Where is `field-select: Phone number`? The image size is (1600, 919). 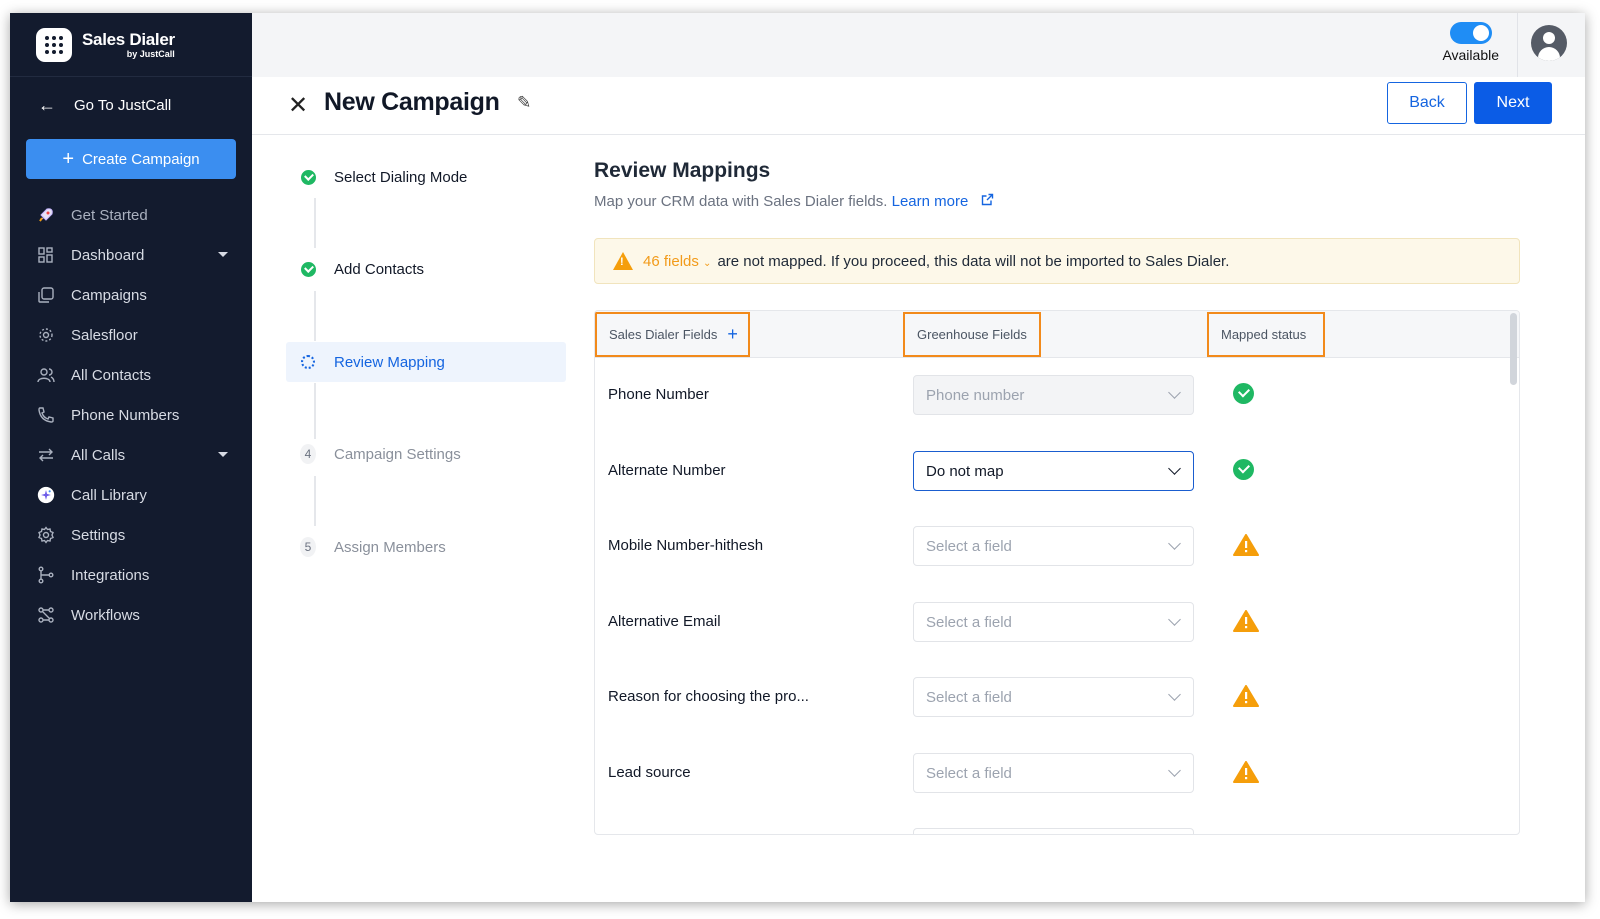 field-select: Phone number is located at coordinates (1053, 395).